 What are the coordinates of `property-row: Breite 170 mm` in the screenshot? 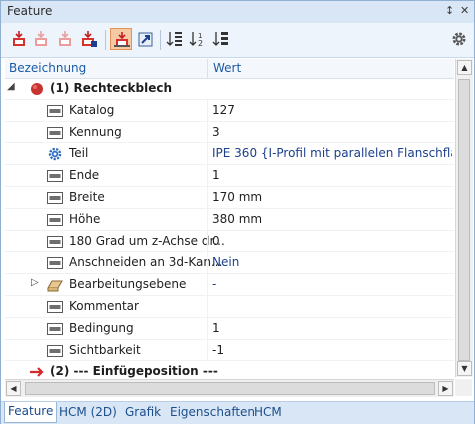 It's located at (229, 198).